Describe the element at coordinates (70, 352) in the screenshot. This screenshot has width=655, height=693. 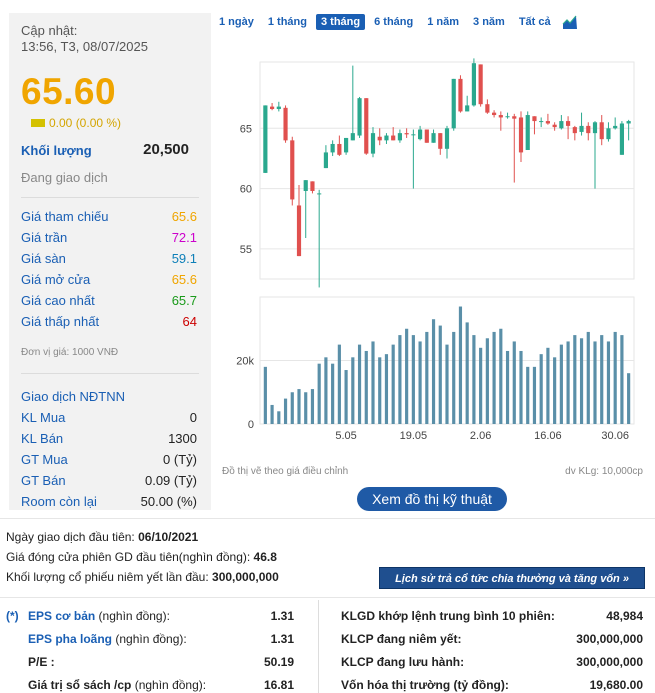
I see `price-unit-note: Đơn vị giá: 1000 VNĐ` at that location.